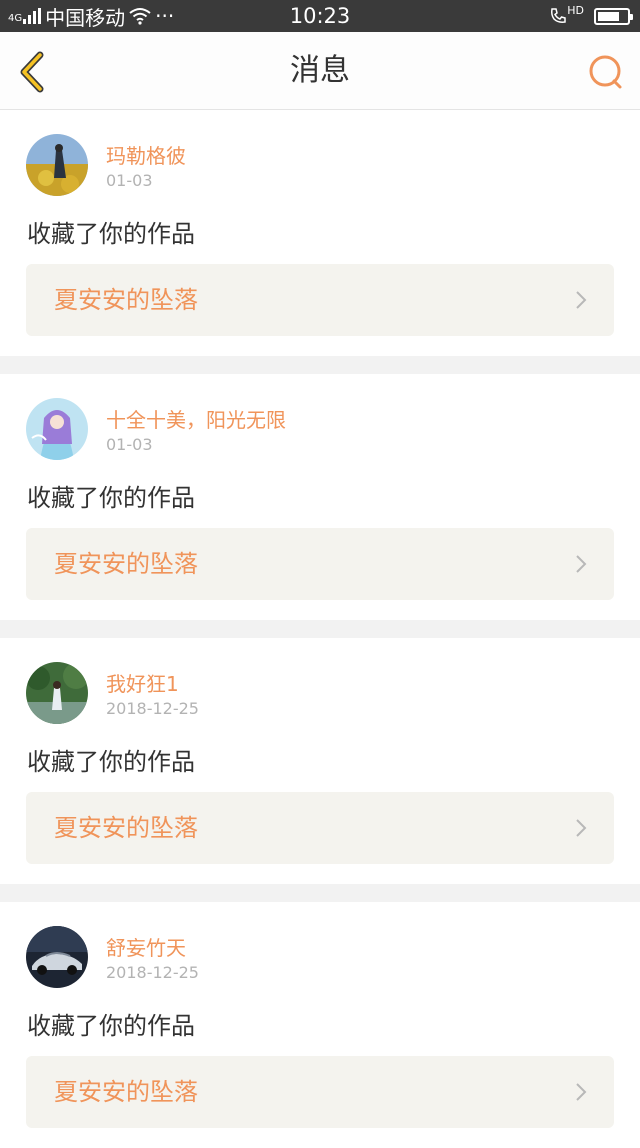 This screenshot has height=1148, width=640. I want to click on status-time: 10:23, so click(320, 16).